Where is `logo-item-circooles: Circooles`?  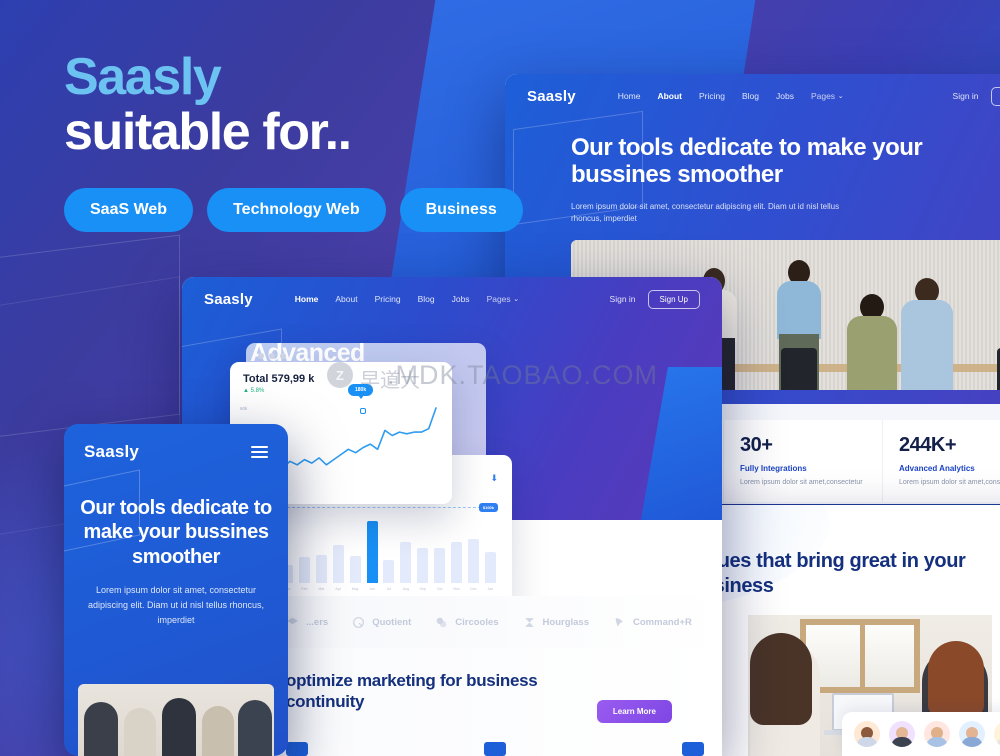
logo-item-circooles: Circooles is located at coordinates (467, 622).